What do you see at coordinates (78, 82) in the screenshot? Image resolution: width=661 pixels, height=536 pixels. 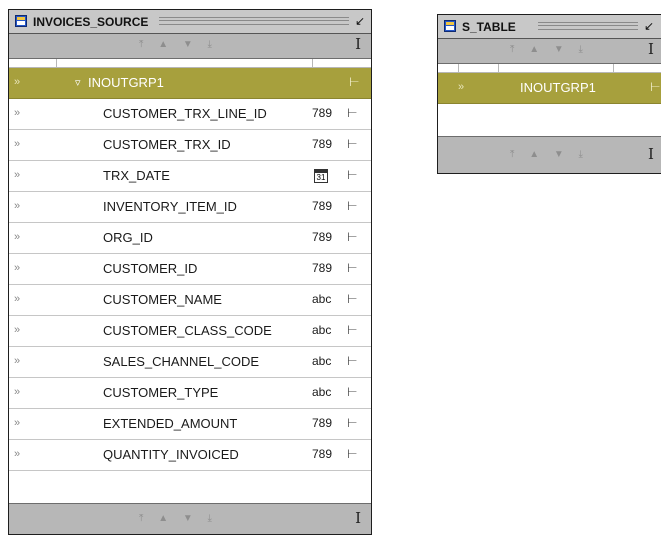 I see `collapse-toggle-icon: ▿` at bounding box center [78, 82].